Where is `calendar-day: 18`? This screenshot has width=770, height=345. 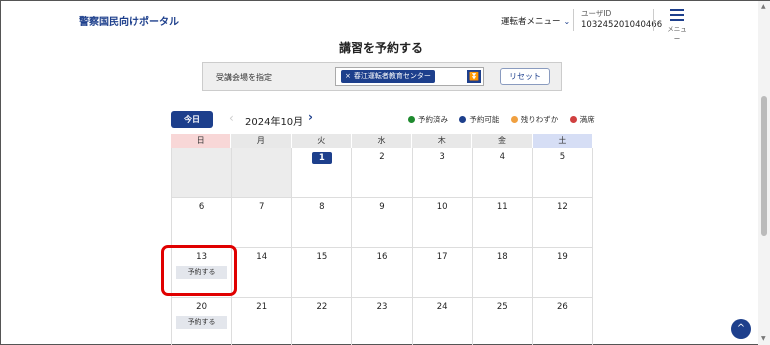 calendar-day: 18 is located at coordinates (503, 272).